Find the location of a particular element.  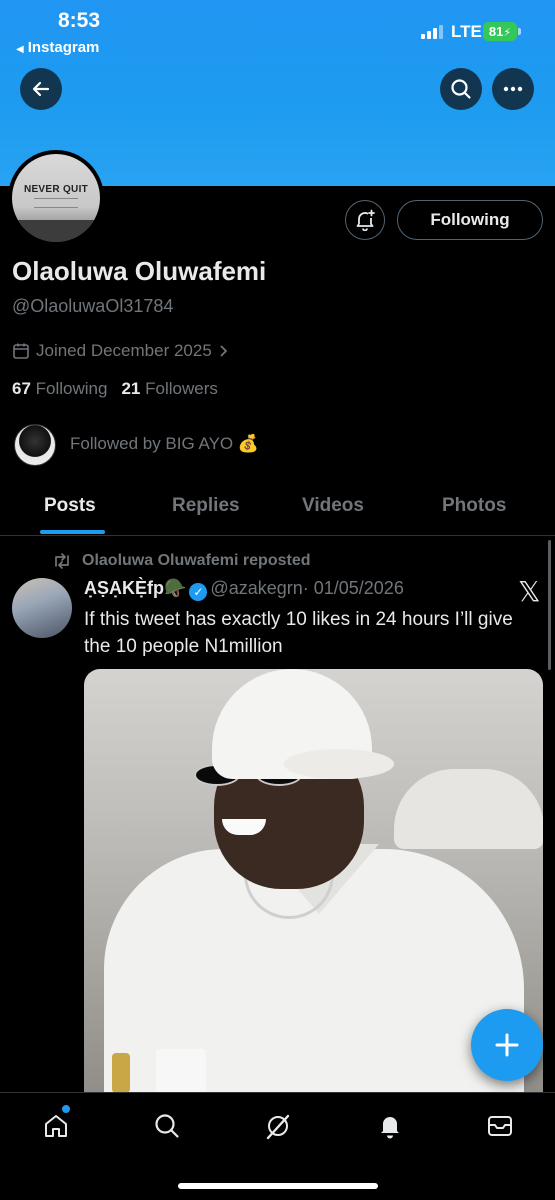

home-indicator is located at coordinates (278, 1186).